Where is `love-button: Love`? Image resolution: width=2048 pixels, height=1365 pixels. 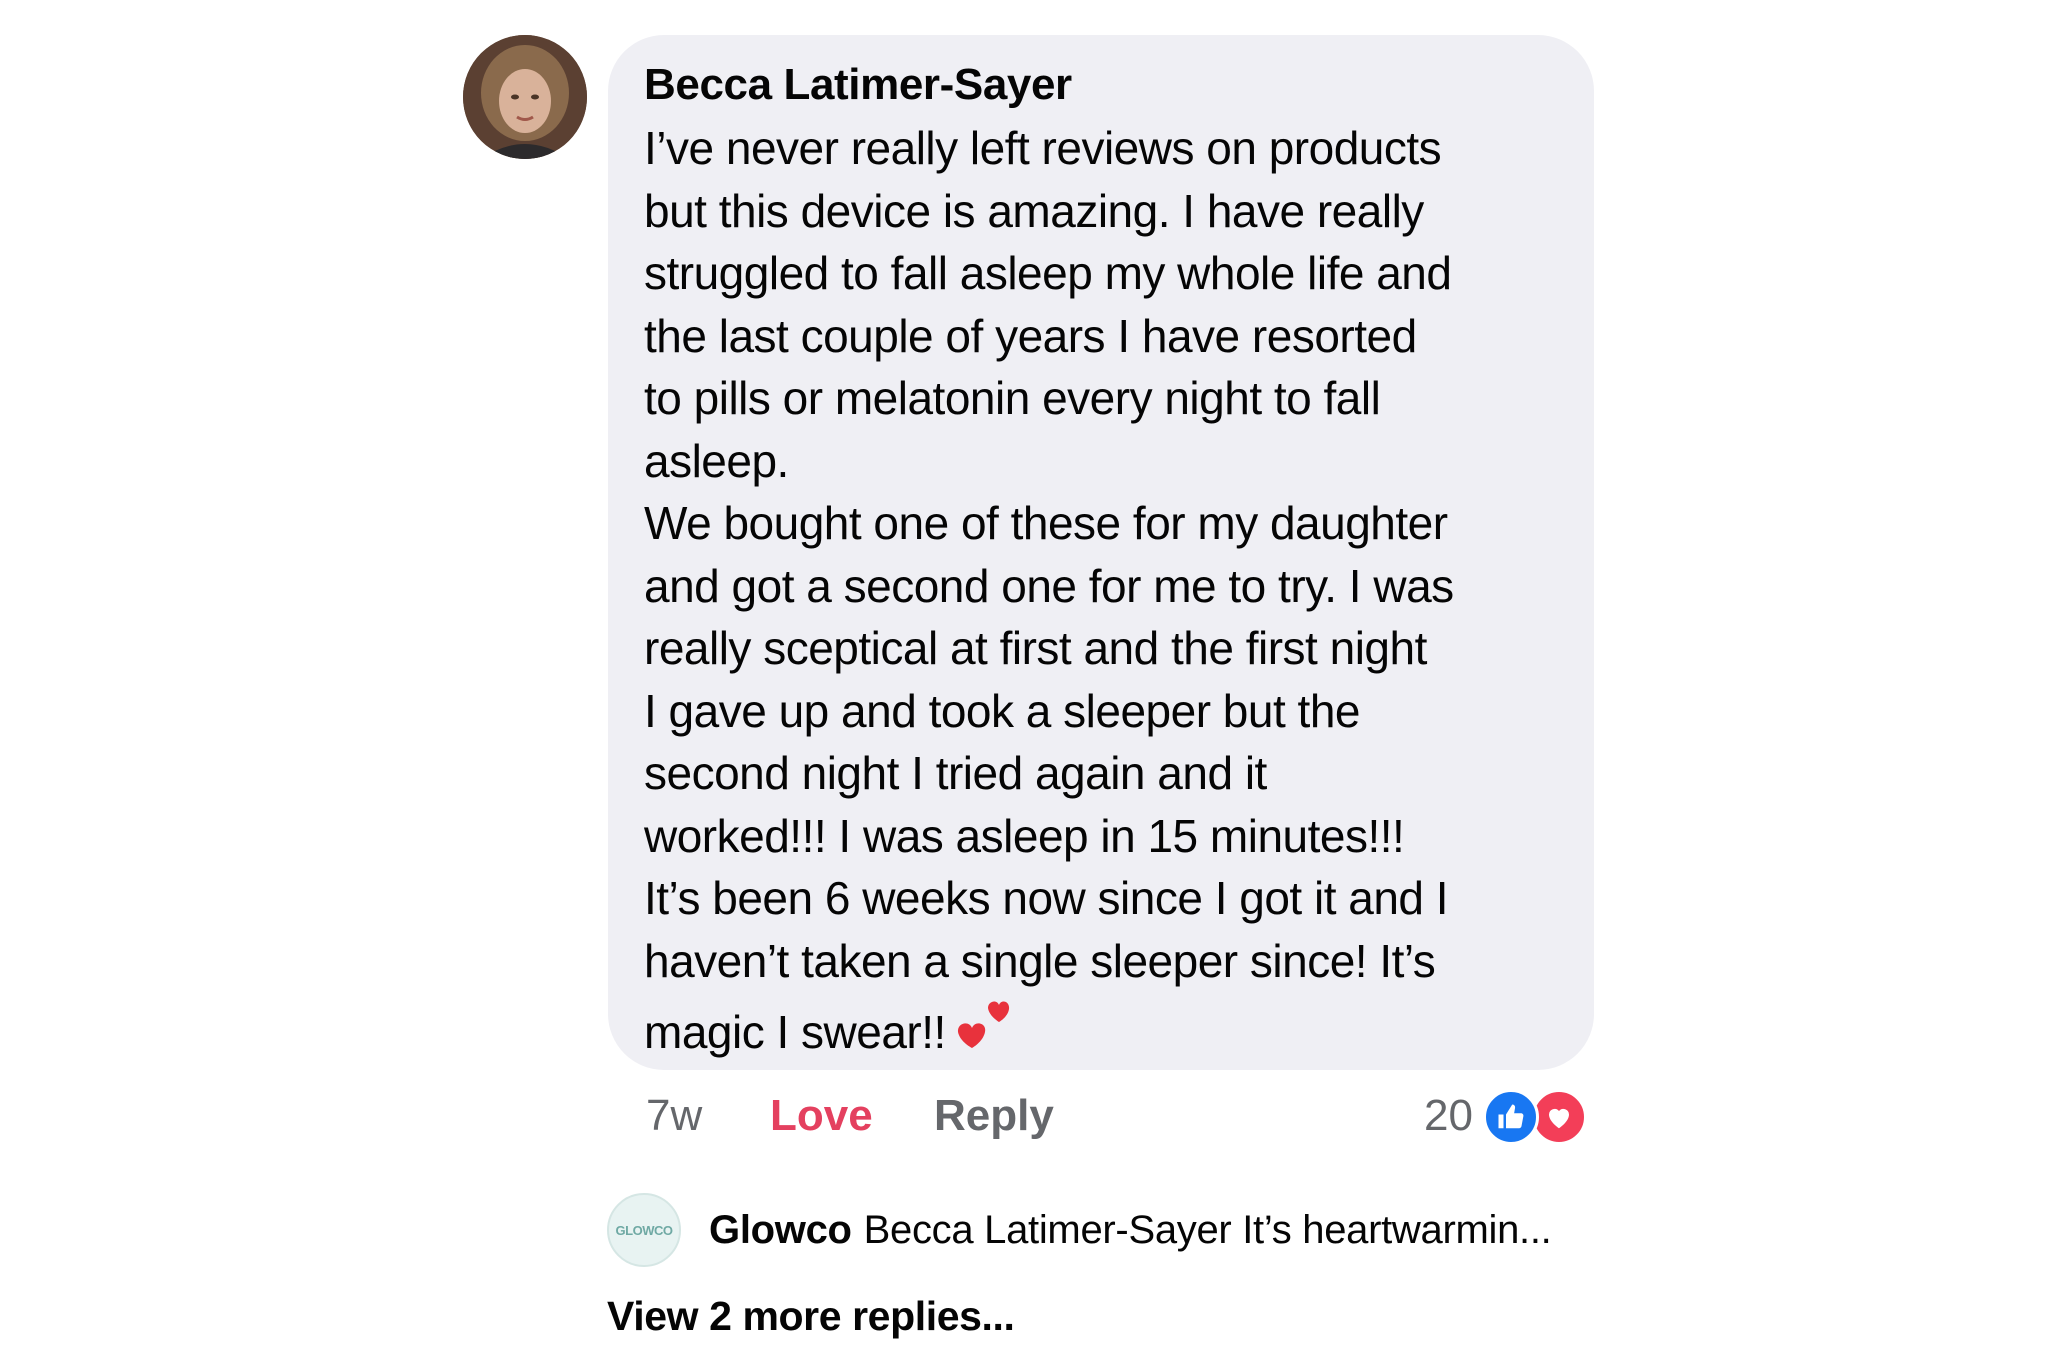
love-button: Love is located at coordinates (821, 1116).